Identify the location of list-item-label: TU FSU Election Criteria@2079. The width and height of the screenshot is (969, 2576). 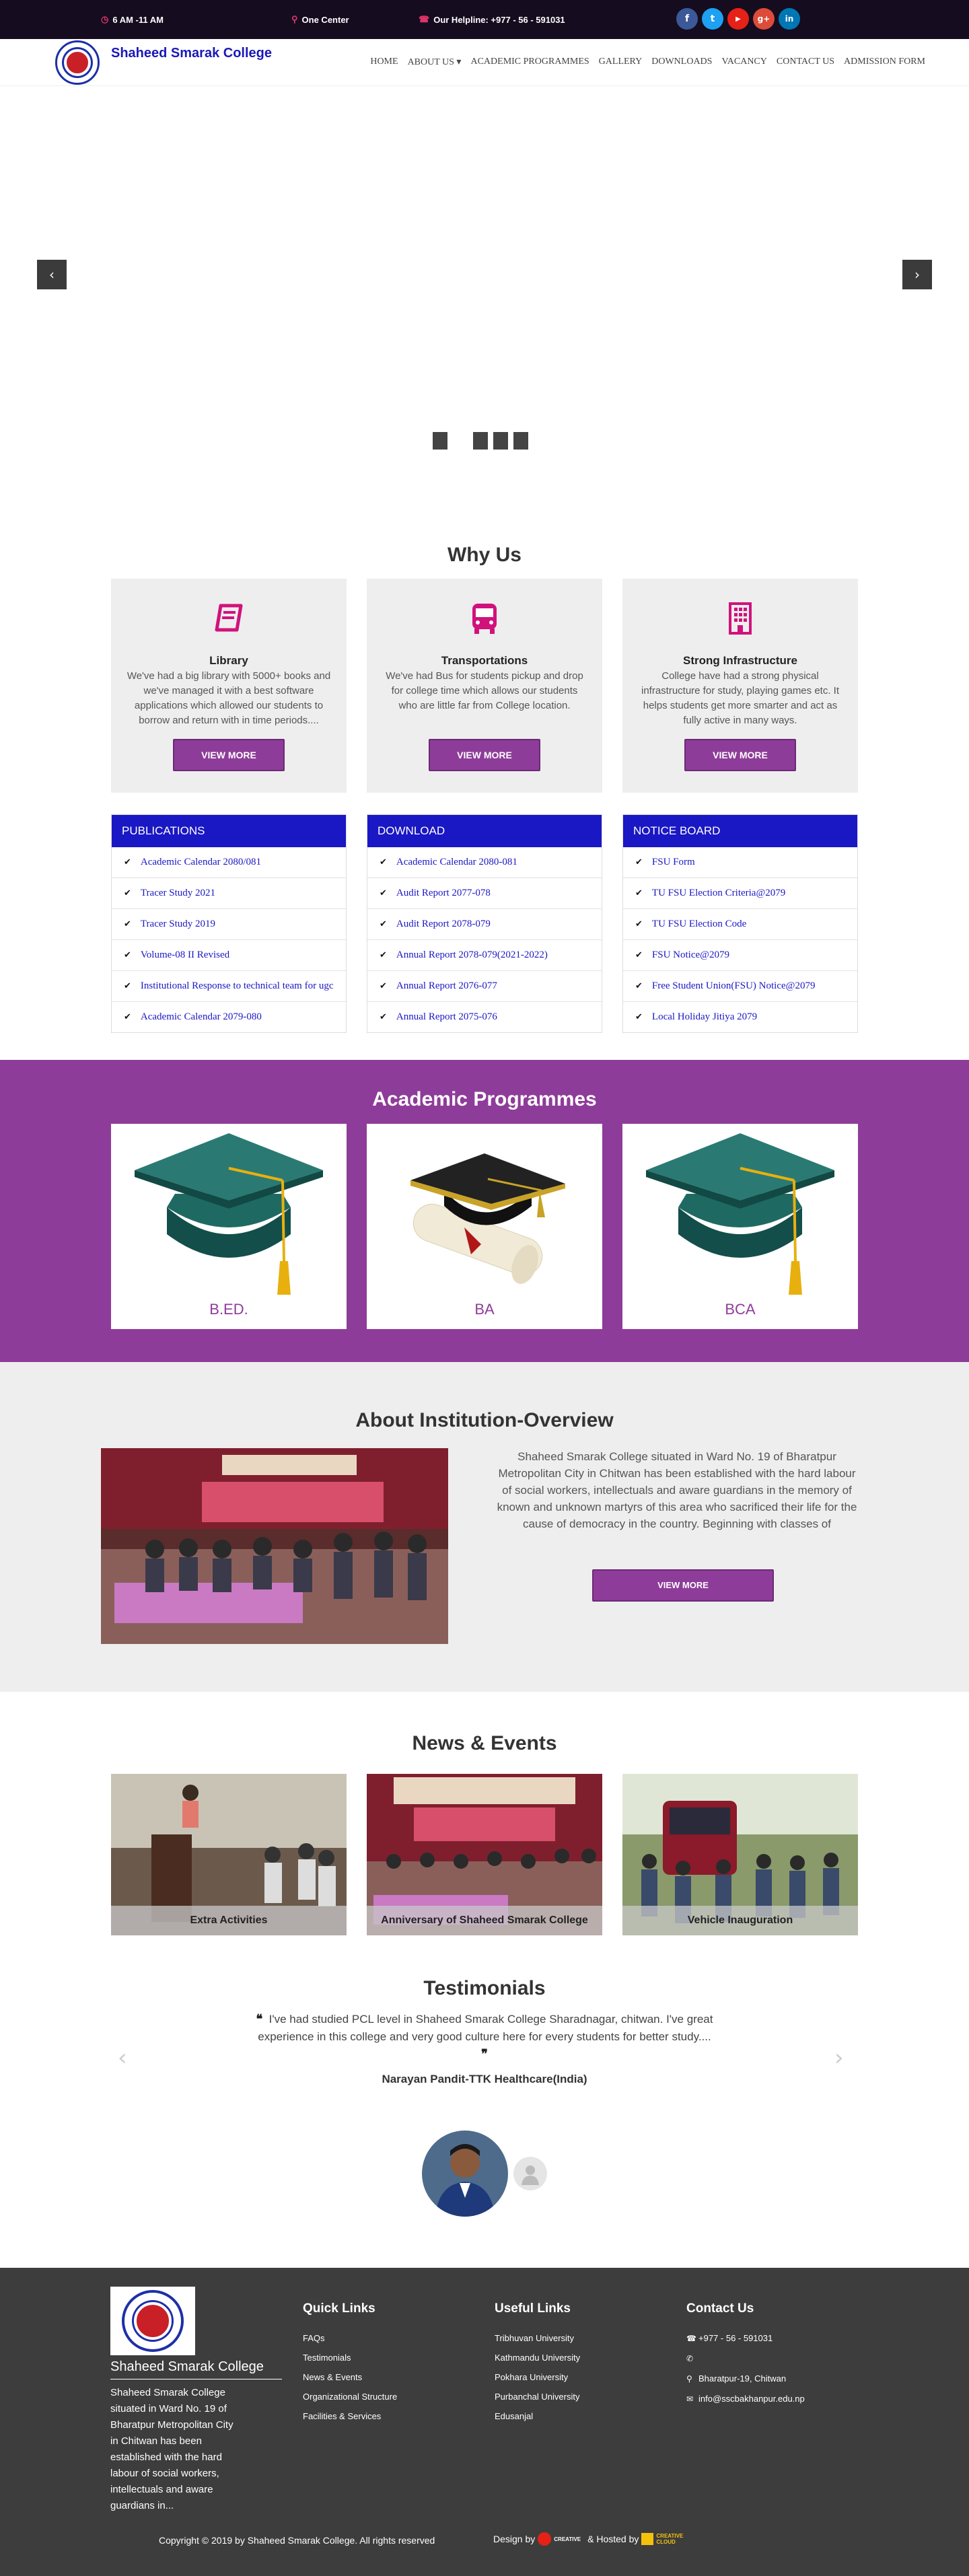
(719, 893).